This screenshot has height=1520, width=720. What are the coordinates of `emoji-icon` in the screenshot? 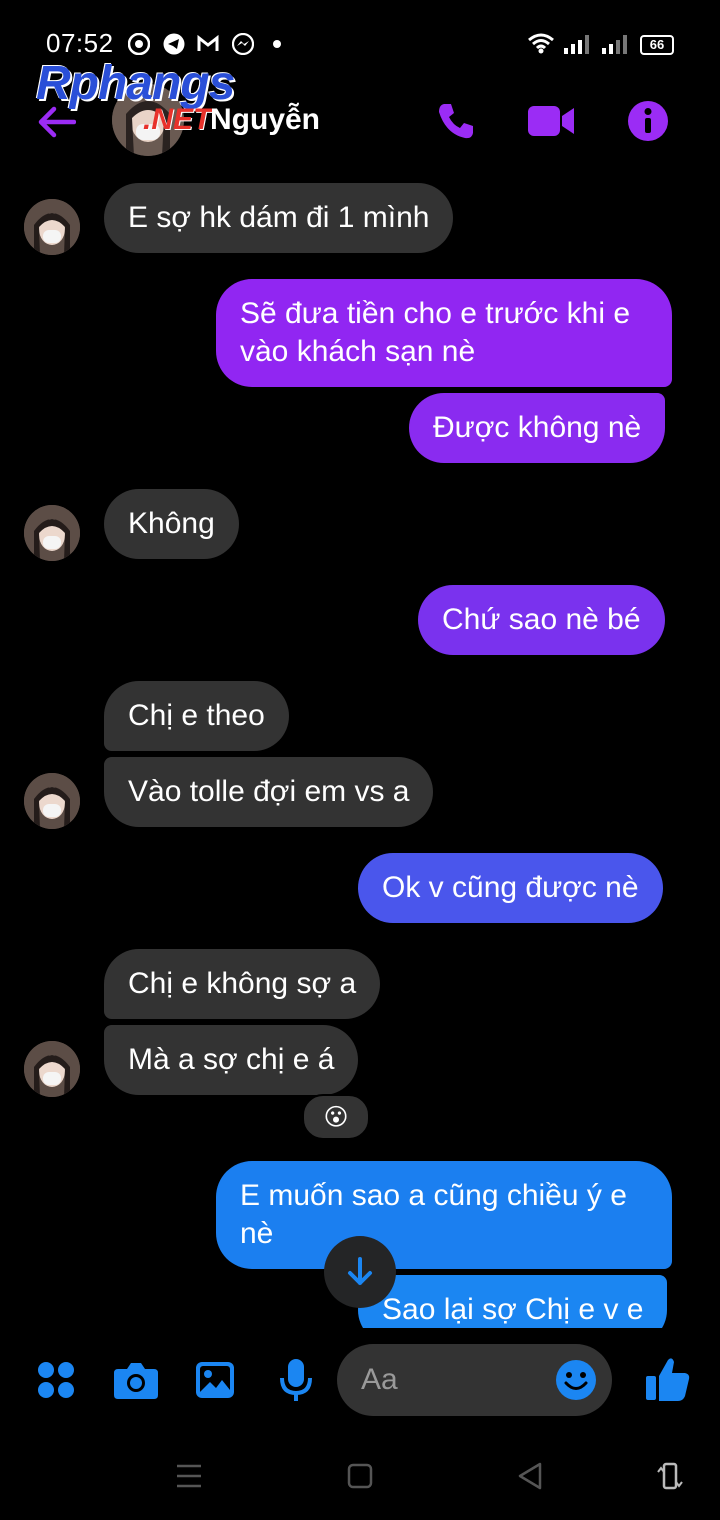 It's located at (576, 1380).